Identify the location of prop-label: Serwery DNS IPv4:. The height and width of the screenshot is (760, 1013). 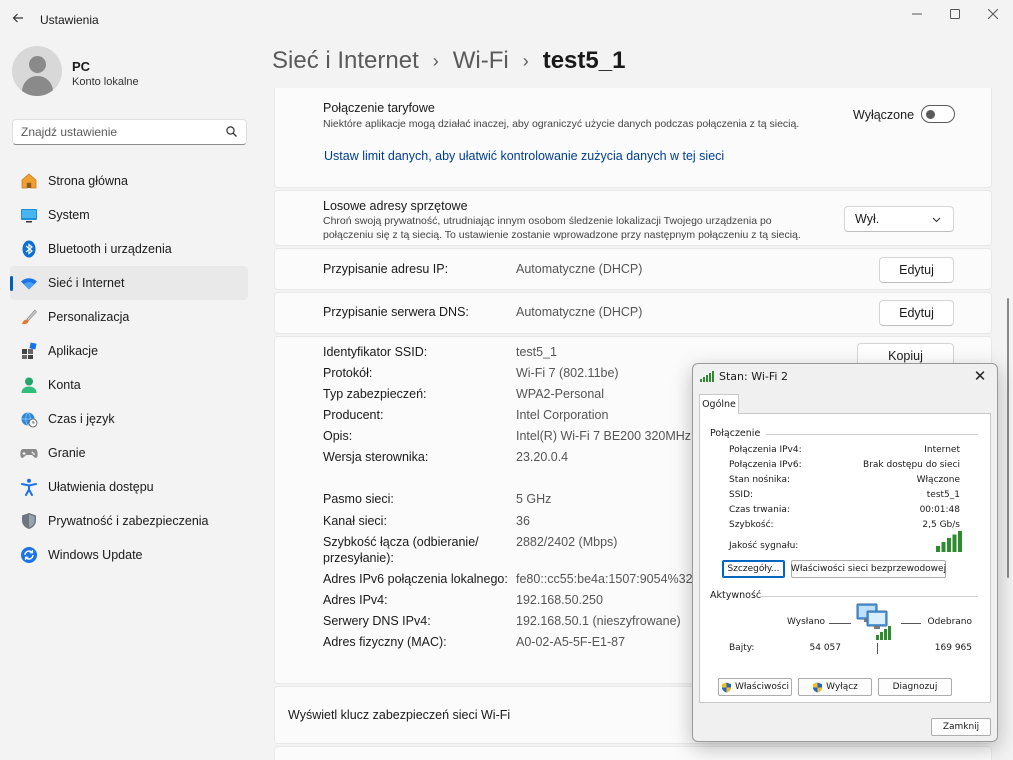
(377, 621).